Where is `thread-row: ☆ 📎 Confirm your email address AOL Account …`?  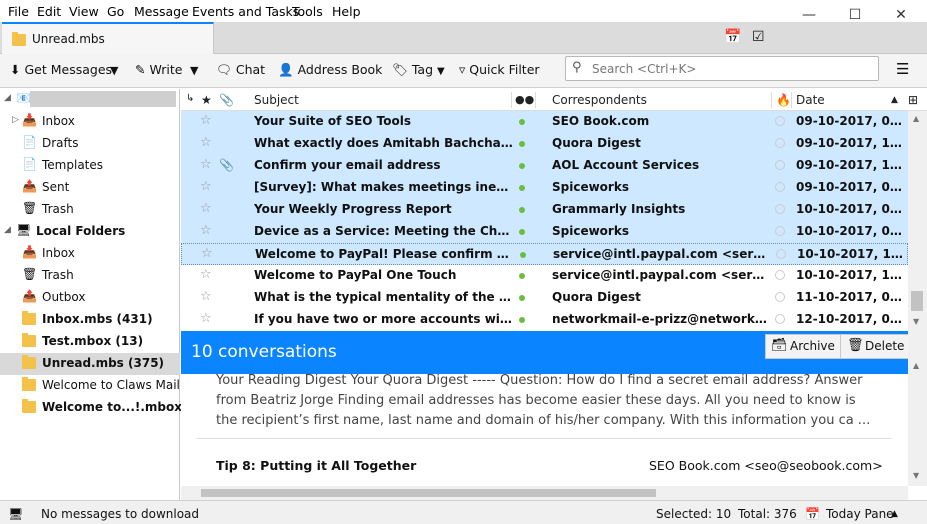 thread-row: ☆ 📎 Confirm your email address AOL Account … is located at coordinates (544, 166).